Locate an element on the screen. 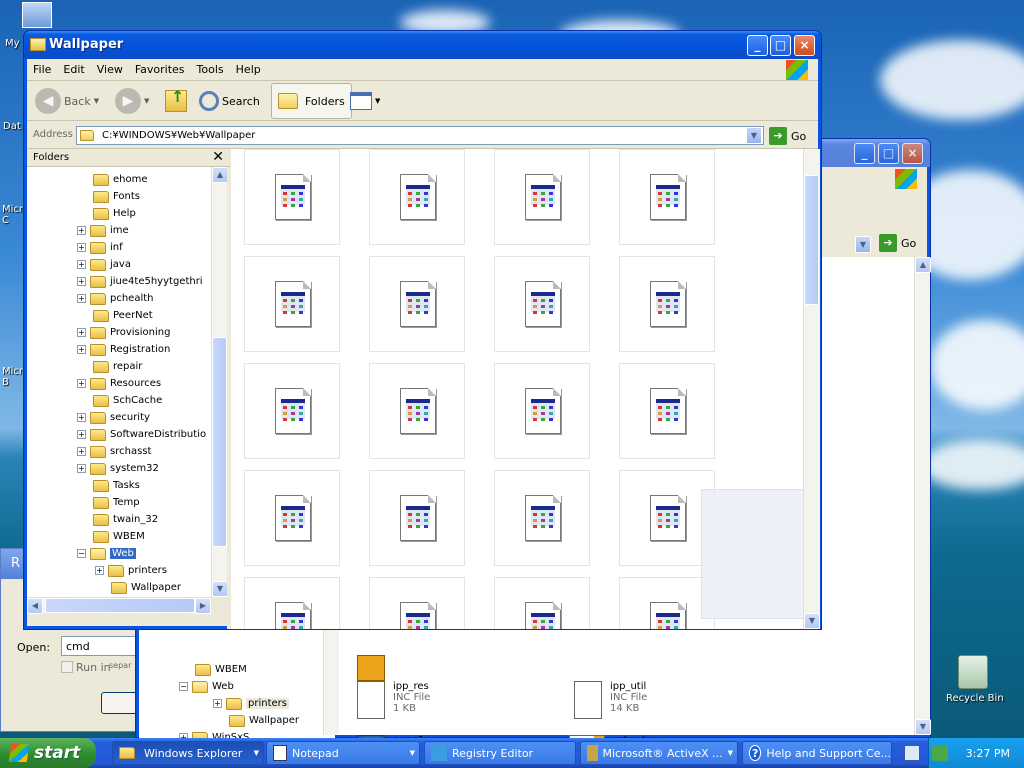 The image size is (1024, 768). forward-button: ▶ ▼ is located at coordinates (132, 101).